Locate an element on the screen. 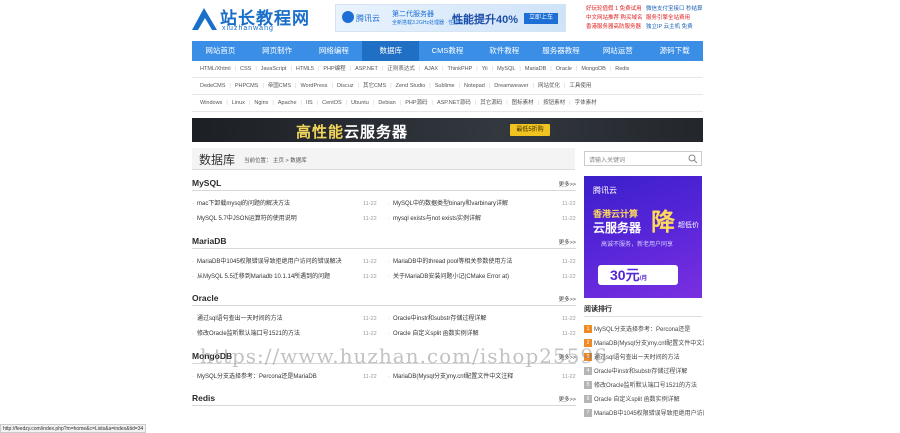 The image size is (900, 433). ranking-item: 5 修改Oracle监听默认端口号1521的方法 is located at coordinates (644, 384).